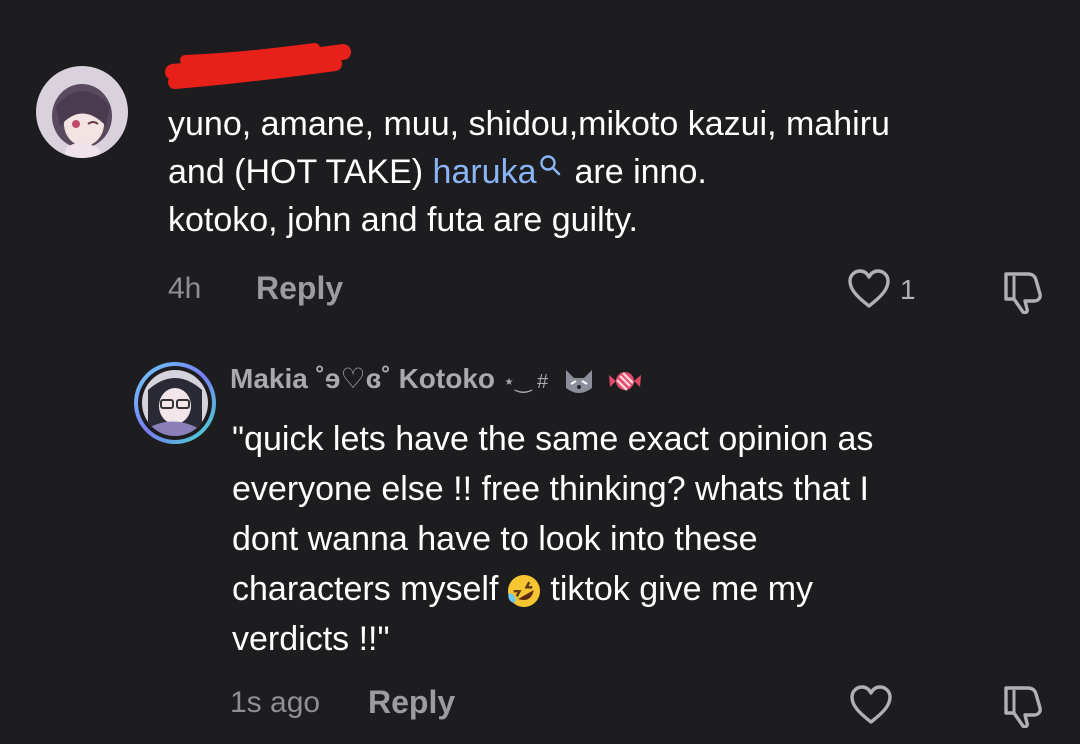 Image resolution: width=1080 pixels, height=744 pixels. Describe the element at coordinates (300, 172) in the screenshot. I see `comment-text-segment: and (HOT TAKE)` at that location.